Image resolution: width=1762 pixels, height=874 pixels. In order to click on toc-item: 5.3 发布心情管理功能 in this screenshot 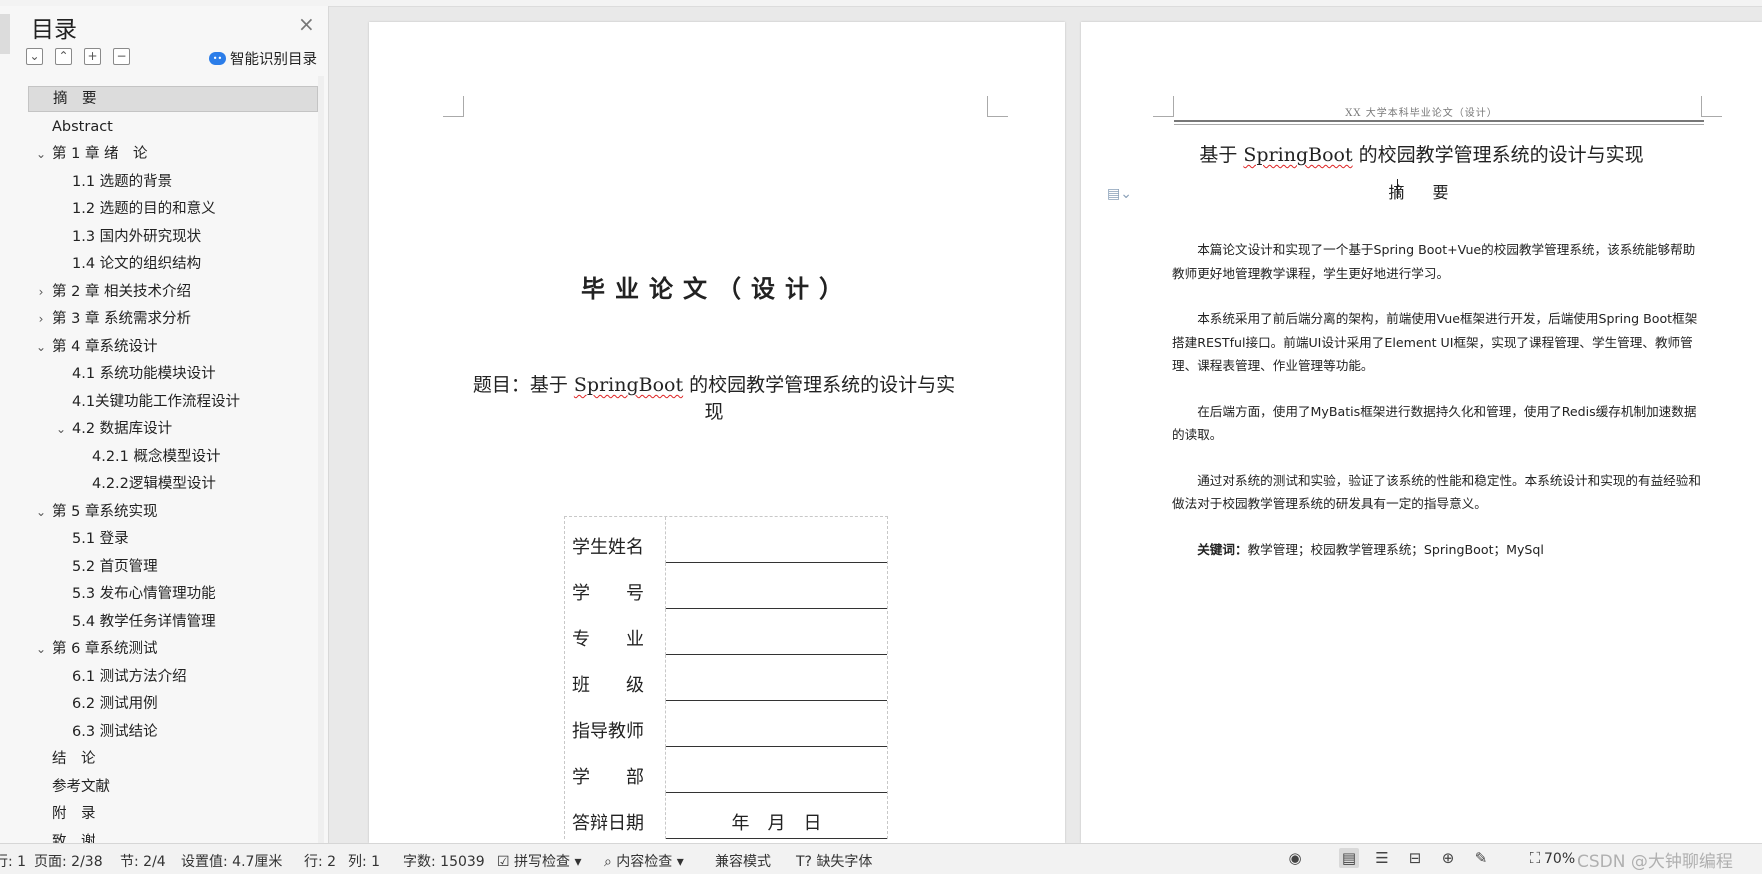, I will do `click(173, 595)`.